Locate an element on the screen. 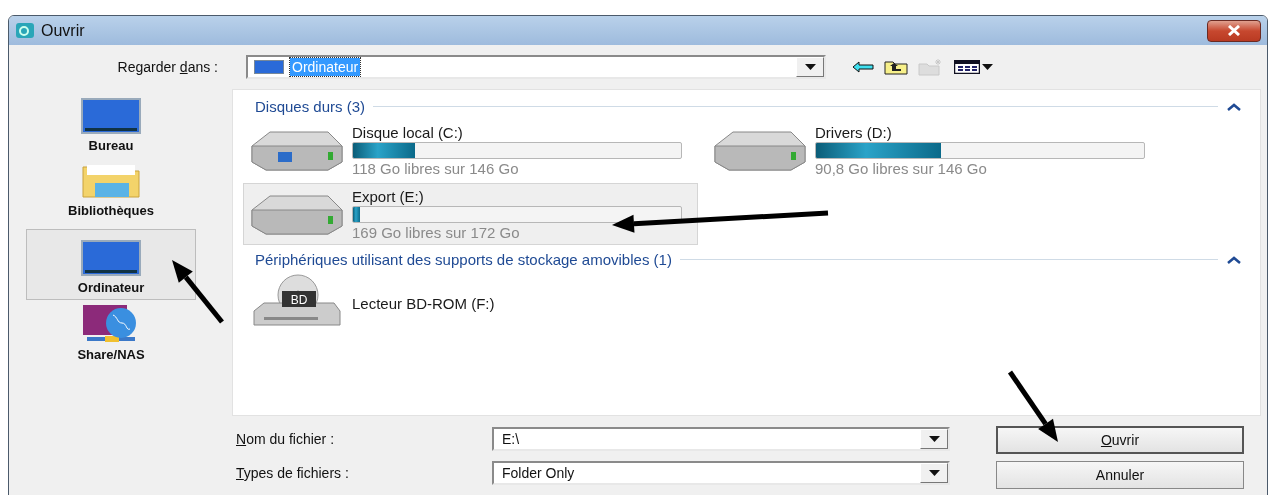  drive-name: Disque local (C:) is located at coordinates (408, 132).